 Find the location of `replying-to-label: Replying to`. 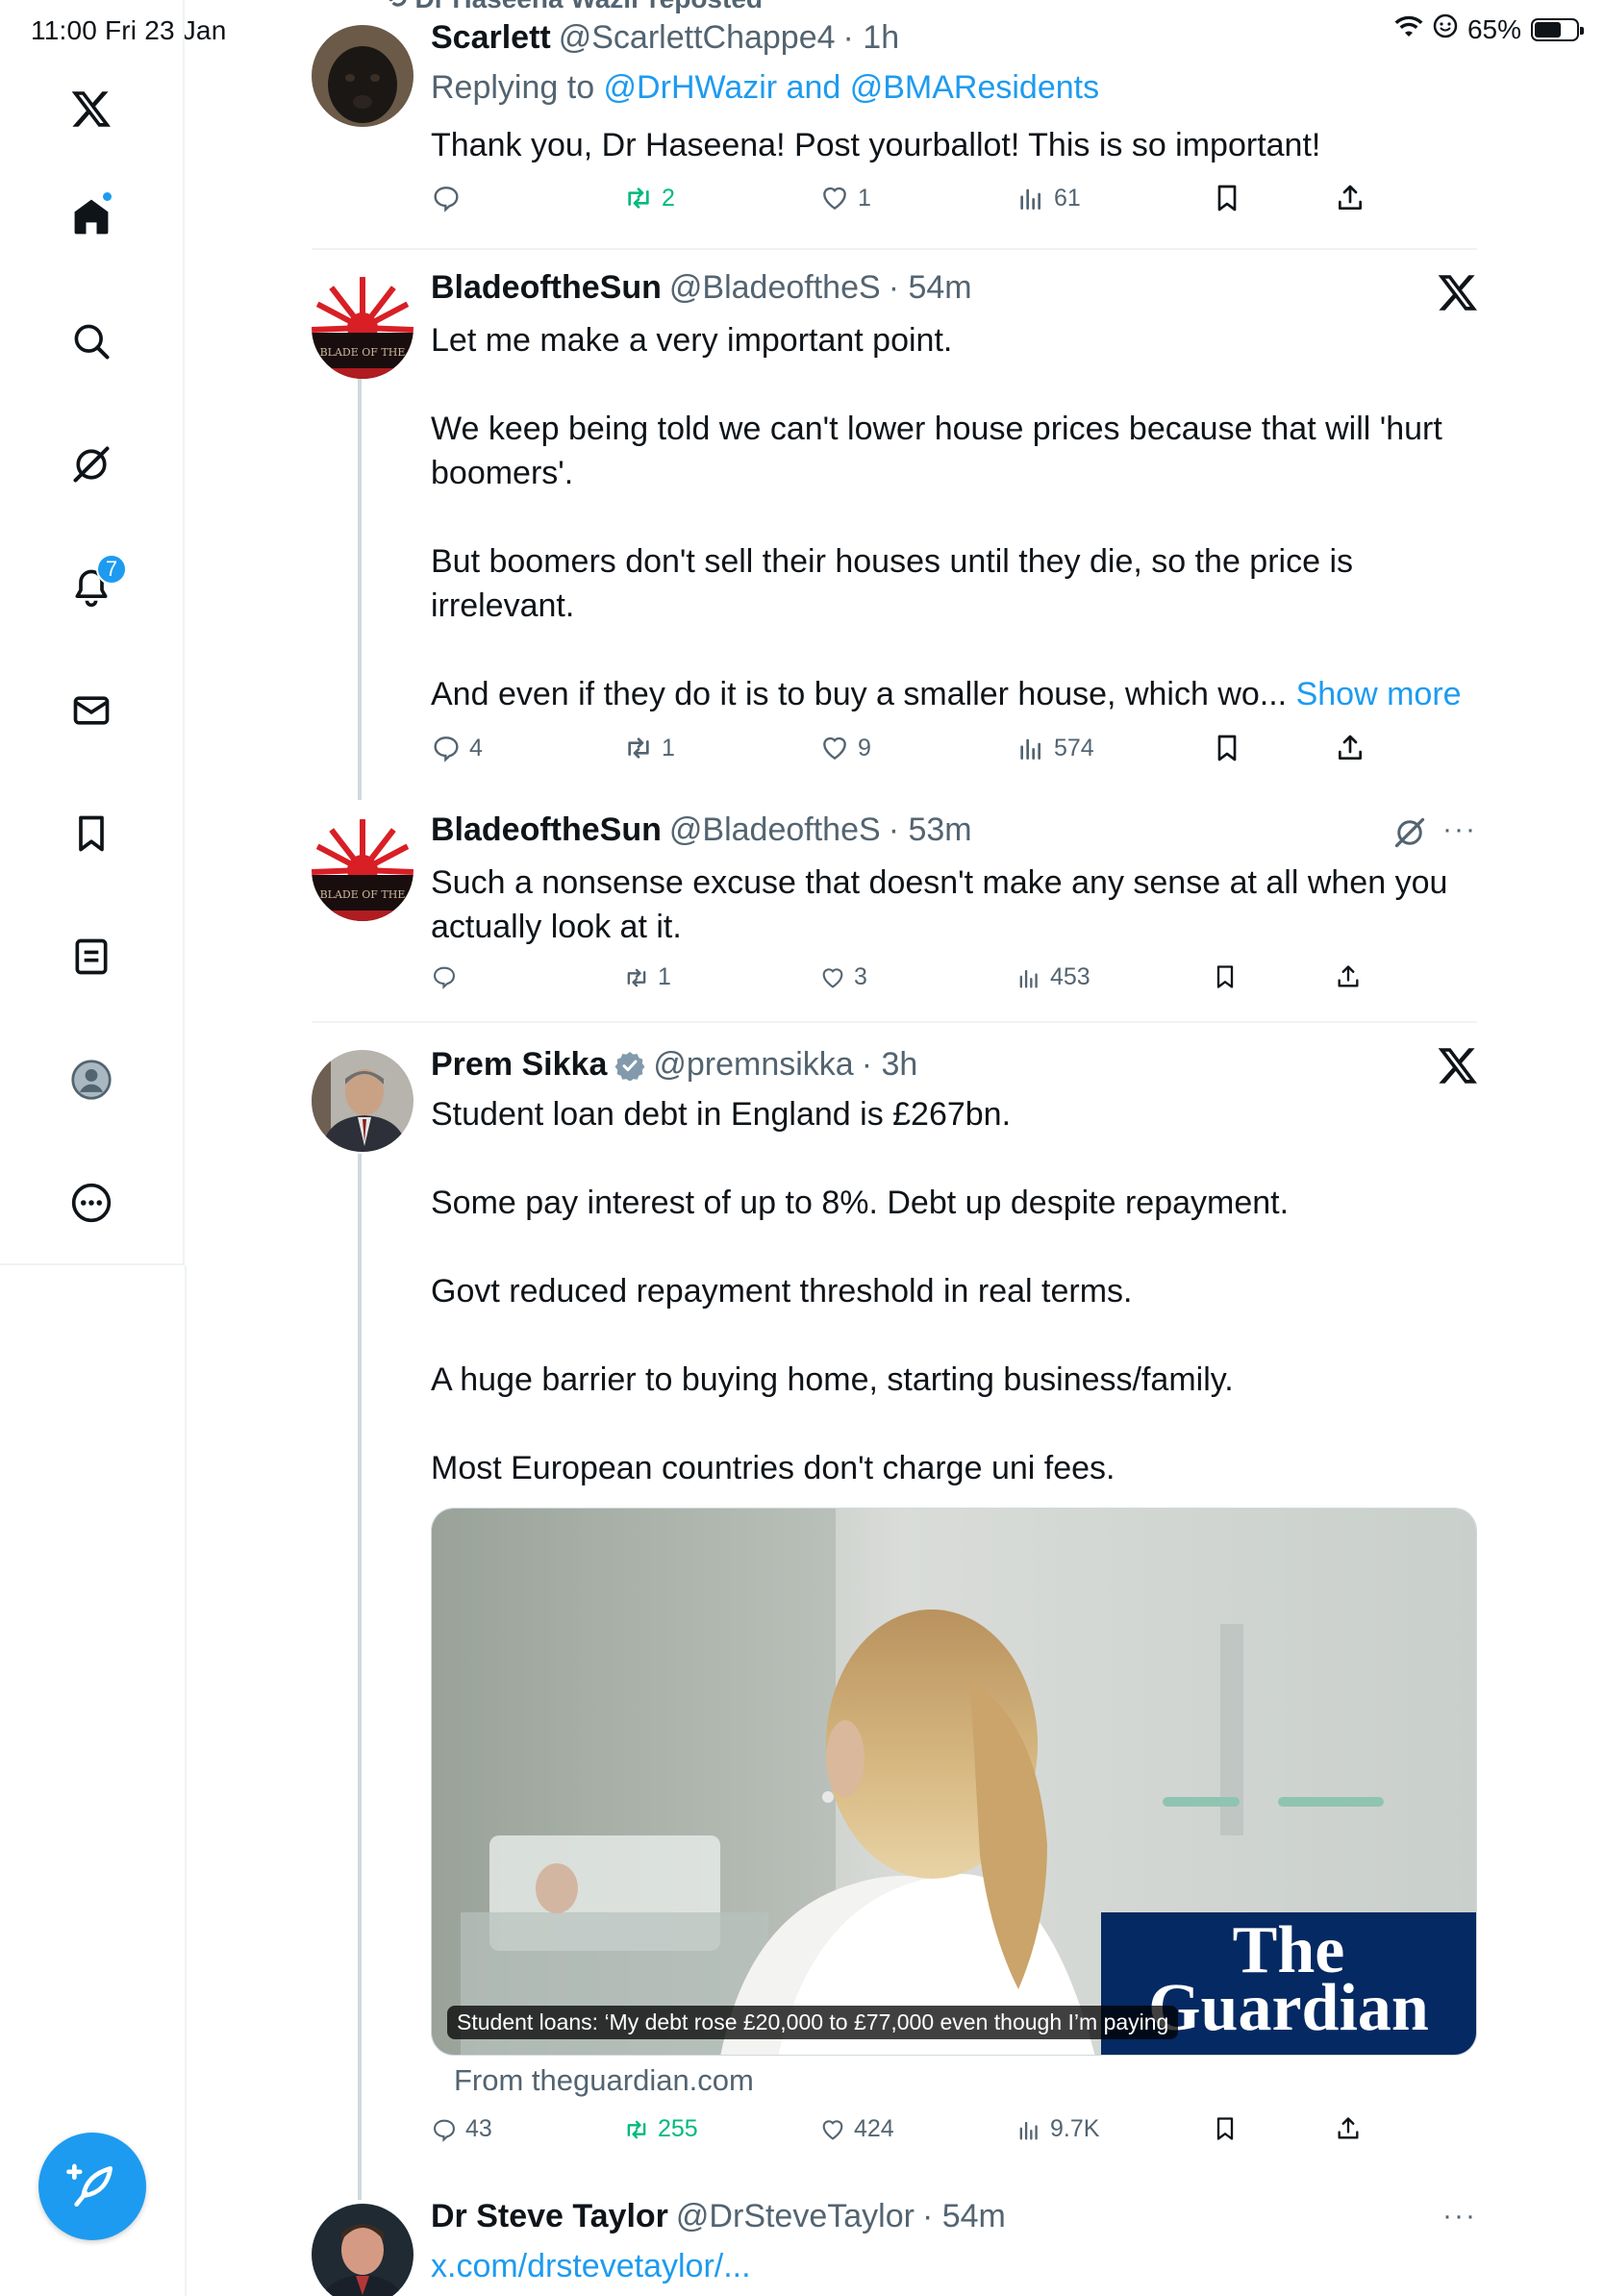

replying-to-label: Replying to is located at coordinates (517, 87).